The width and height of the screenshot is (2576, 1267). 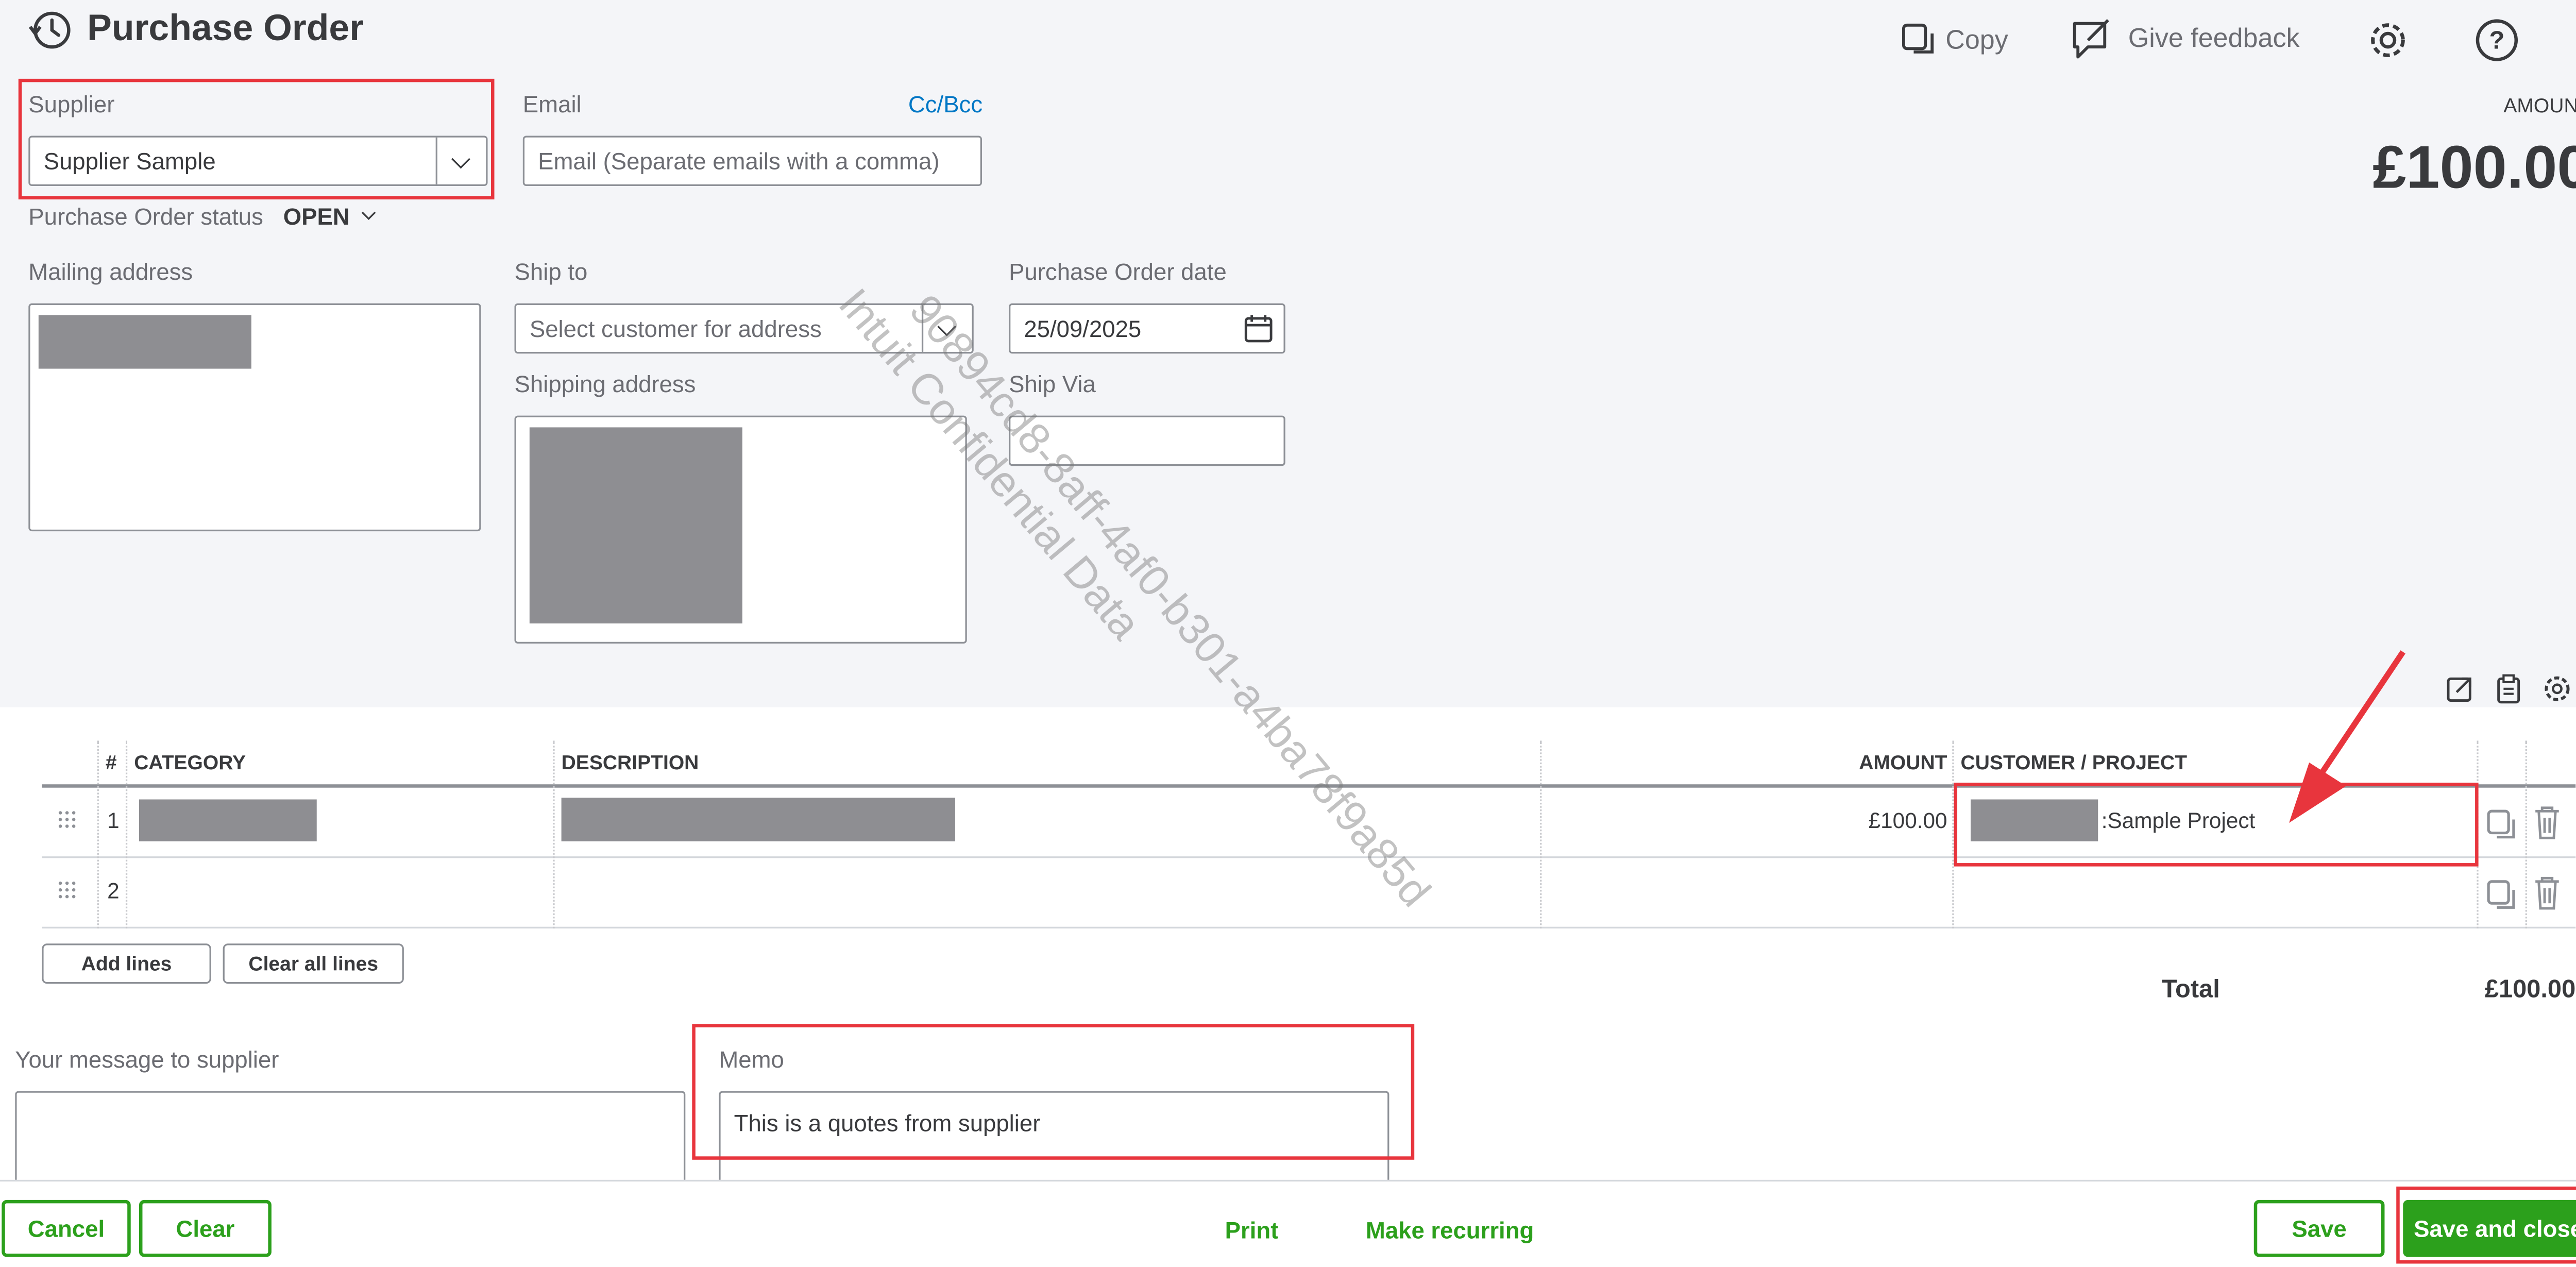 What do you see at coordinates (1976, 42) in the screenshot?
I see `copy-button: Copy` at bounding box center [1976, 42].